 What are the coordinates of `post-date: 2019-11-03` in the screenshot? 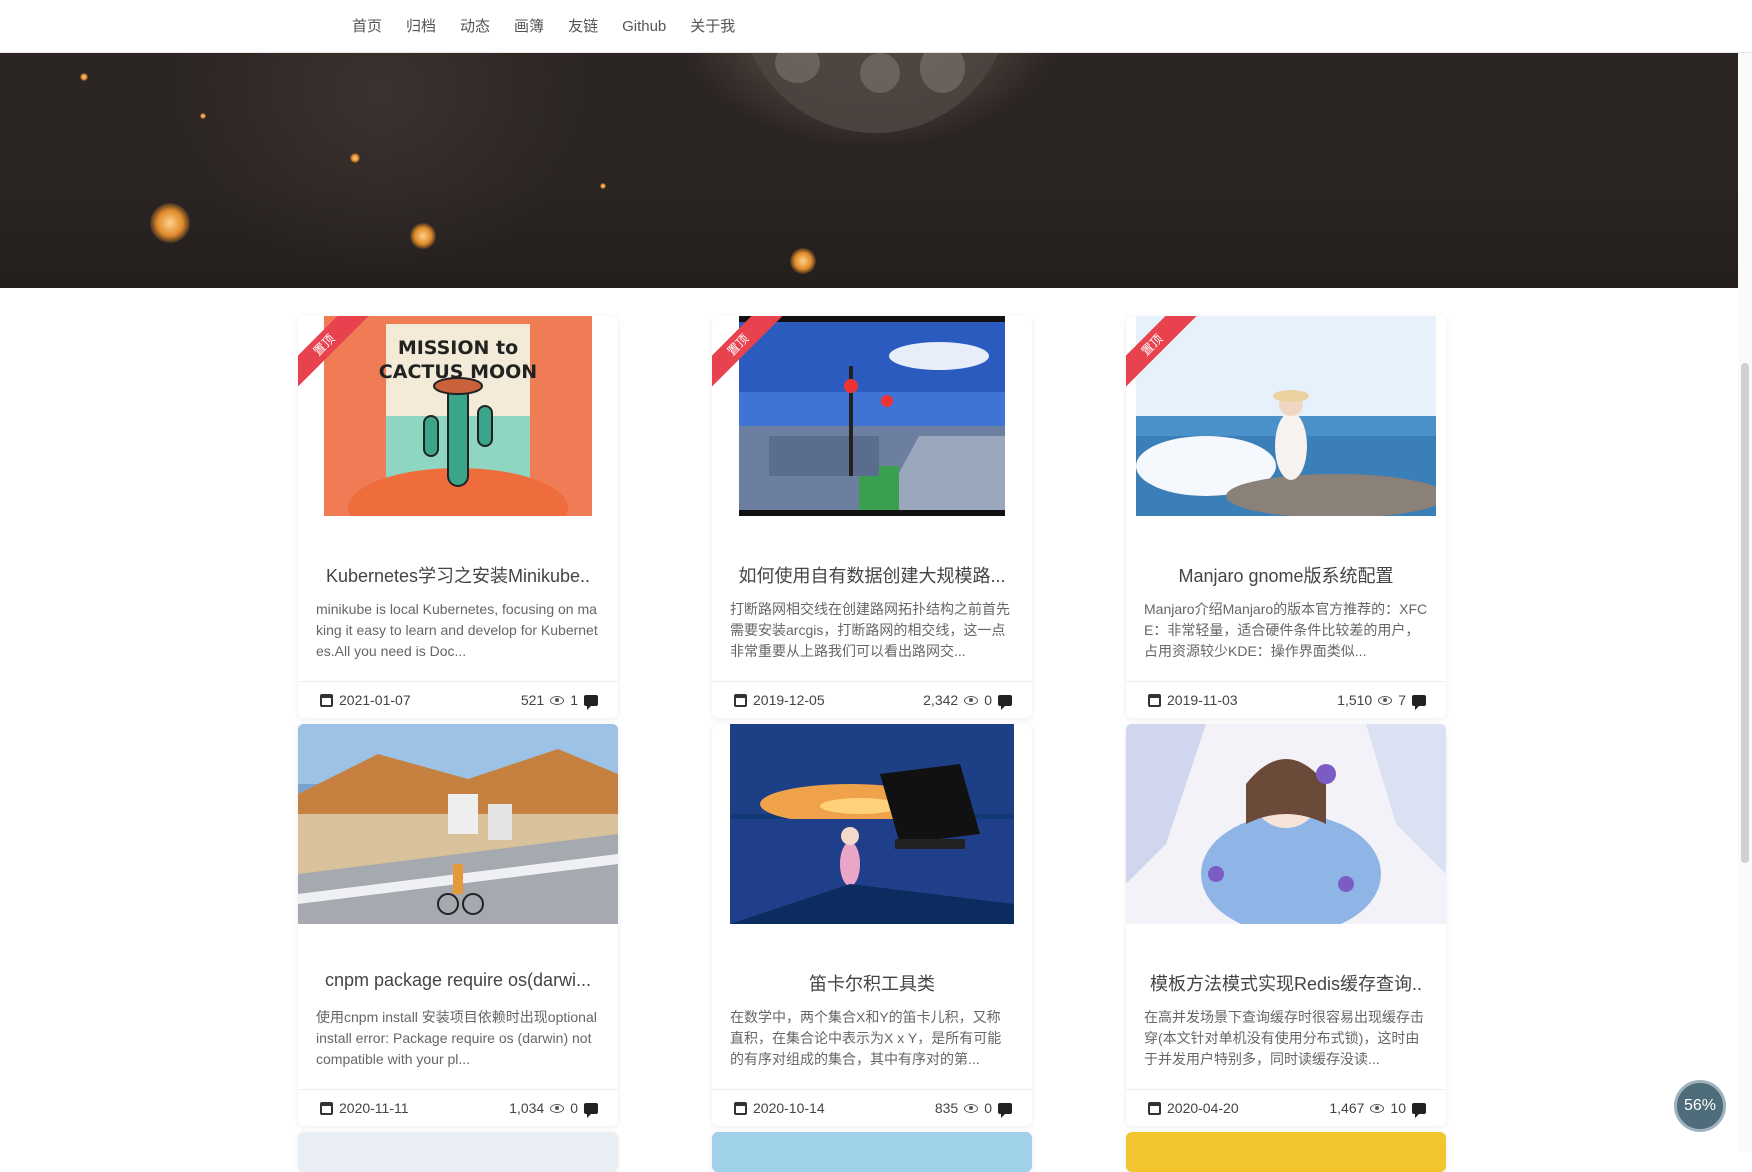 It's located at (1193, 700).